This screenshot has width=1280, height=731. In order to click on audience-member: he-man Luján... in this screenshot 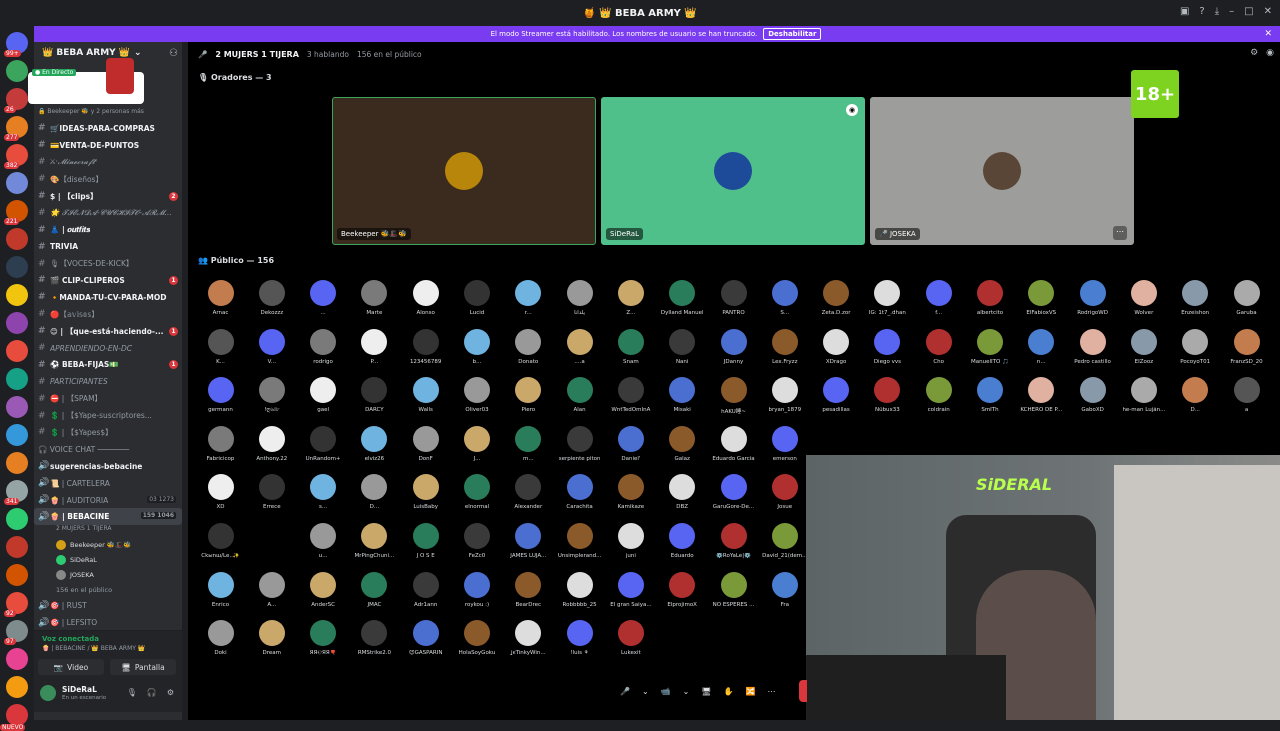, I will do `click(1143, 401)`.